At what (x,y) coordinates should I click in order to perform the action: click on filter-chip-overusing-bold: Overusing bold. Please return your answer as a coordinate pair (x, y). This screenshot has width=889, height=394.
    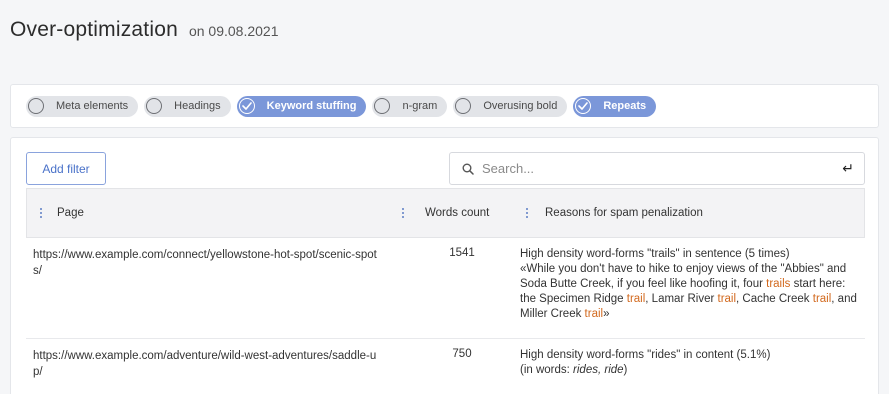
    Looking at the image, I should click on (510, 106).